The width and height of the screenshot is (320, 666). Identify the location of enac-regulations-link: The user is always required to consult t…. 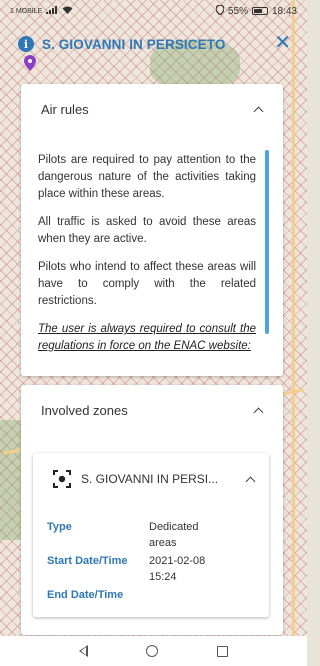
(147, 338).